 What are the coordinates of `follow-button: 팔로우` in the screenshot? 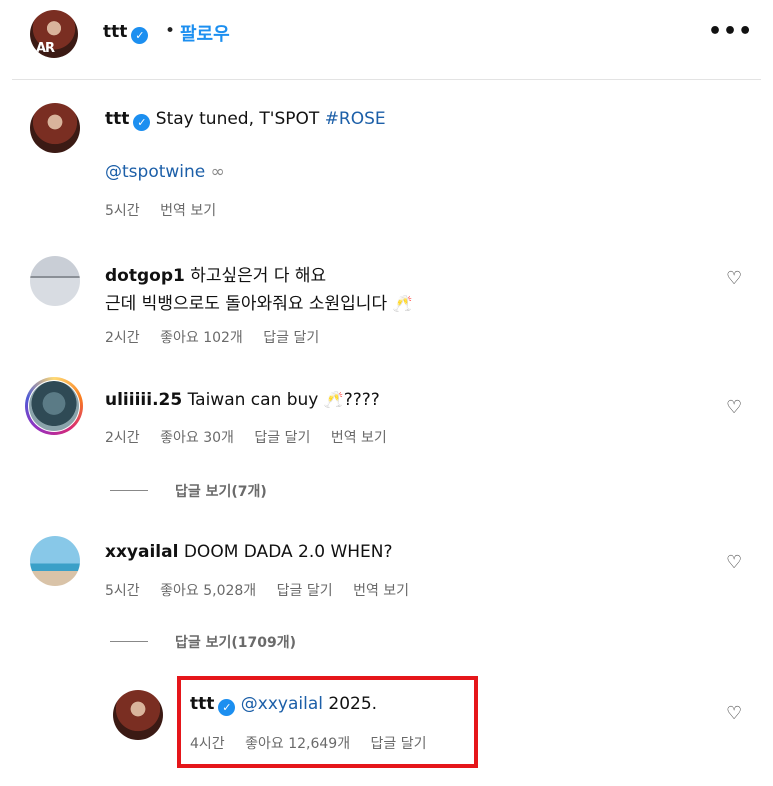 It's located at (205, 33).